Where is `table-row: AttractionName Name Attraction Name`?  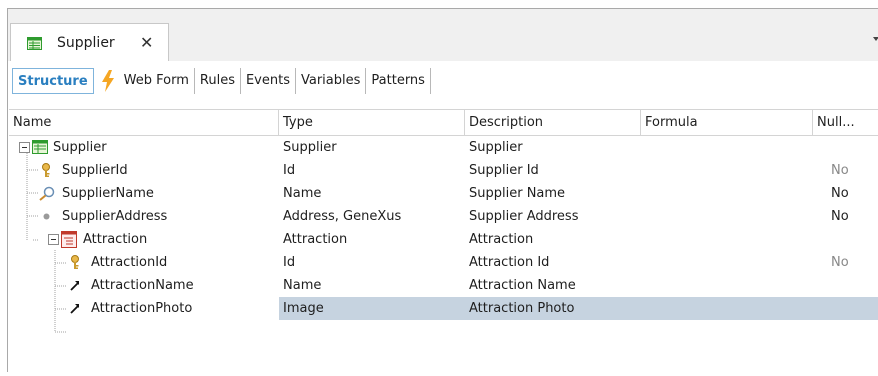
table-row: AttractionName Name Attraction Name is located at coordinates (443, 285).